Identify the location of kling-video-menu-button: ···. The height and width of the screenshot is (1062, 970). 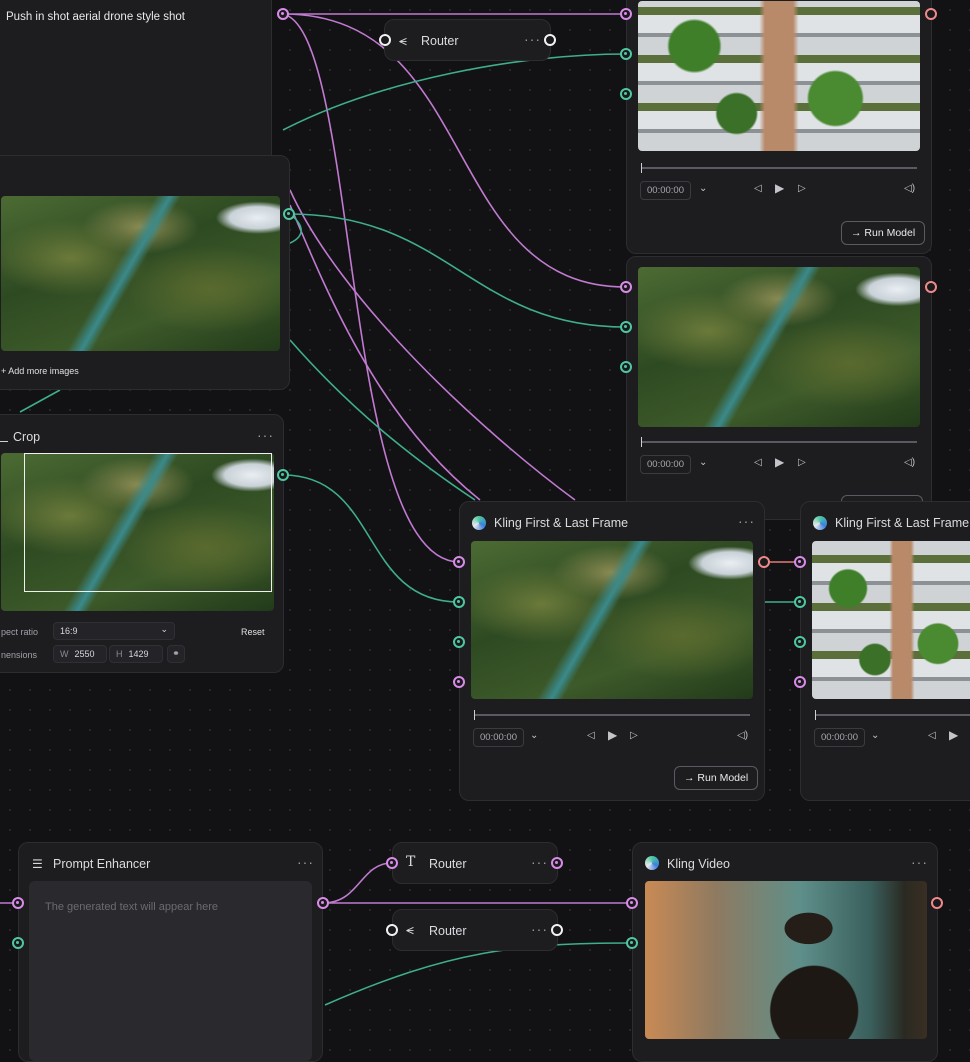
(919, 862).